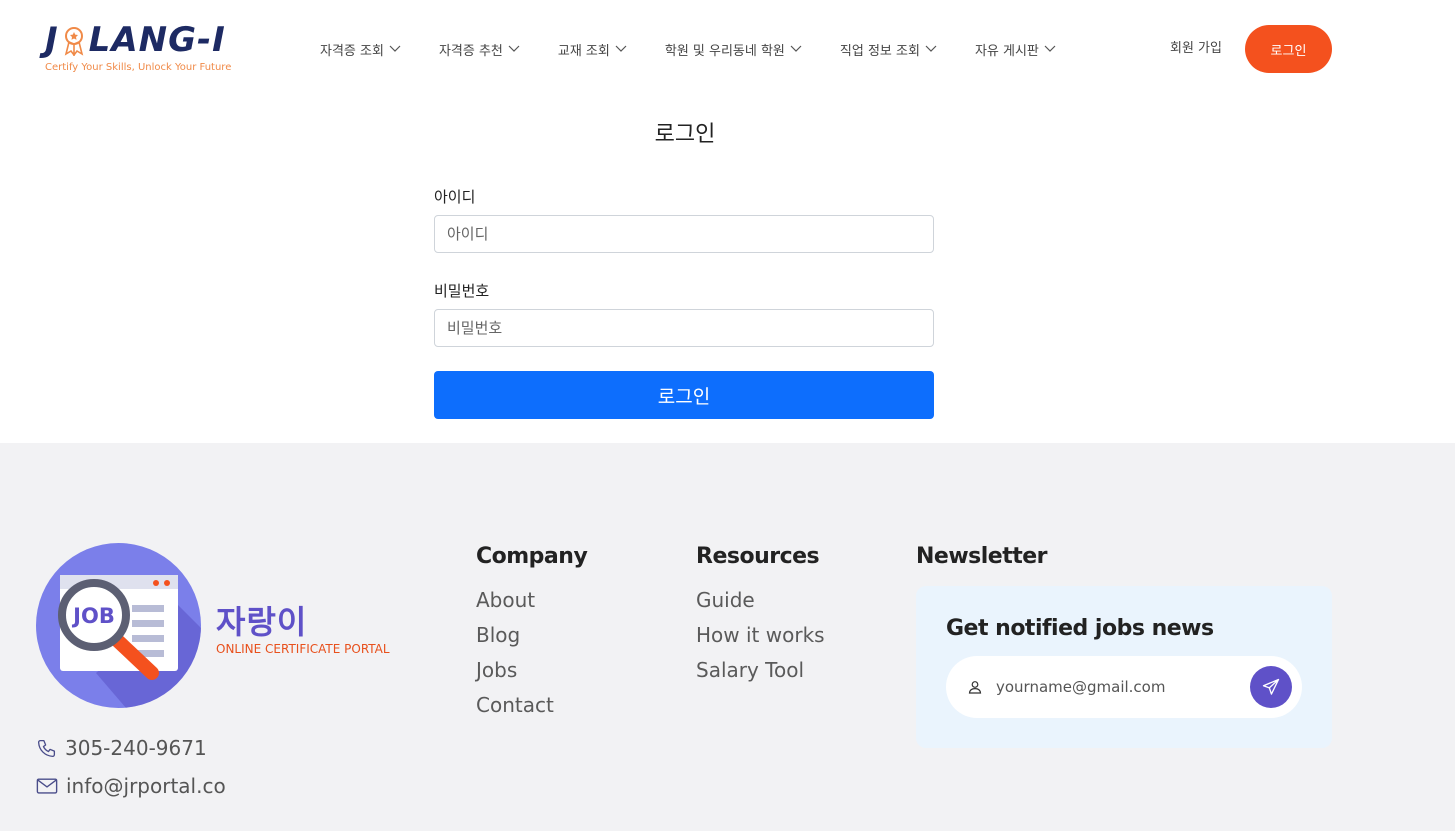  Describe the element at coordinates (462, 291) in the screenshot. I see `password-label: 비밀번호` at that location.